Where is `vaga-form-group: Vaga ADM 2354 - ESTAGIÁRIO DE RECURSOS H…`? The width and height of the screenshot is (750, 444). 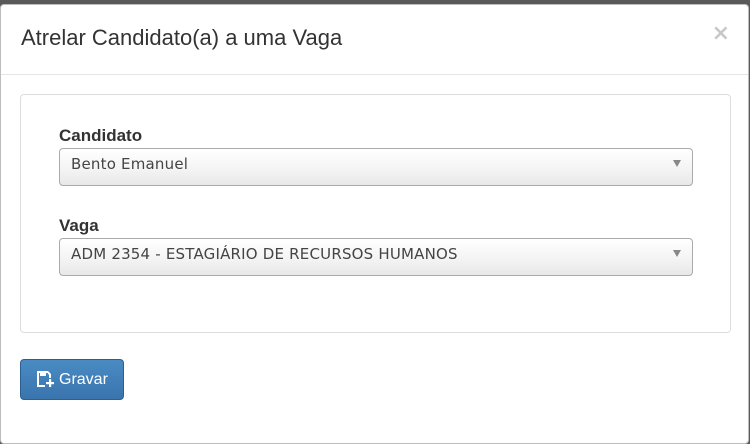
vaga-form-group: Vaga ADM 2354 - ESTAGIÁRIO DE RECURSOS H… is located at coordinates (376, 246).